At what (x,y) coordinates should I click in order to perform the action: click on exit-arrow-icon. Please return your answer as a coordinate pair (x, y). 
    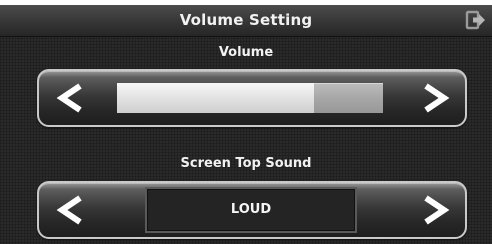
    Looking at the image, I should click on (475, 20).